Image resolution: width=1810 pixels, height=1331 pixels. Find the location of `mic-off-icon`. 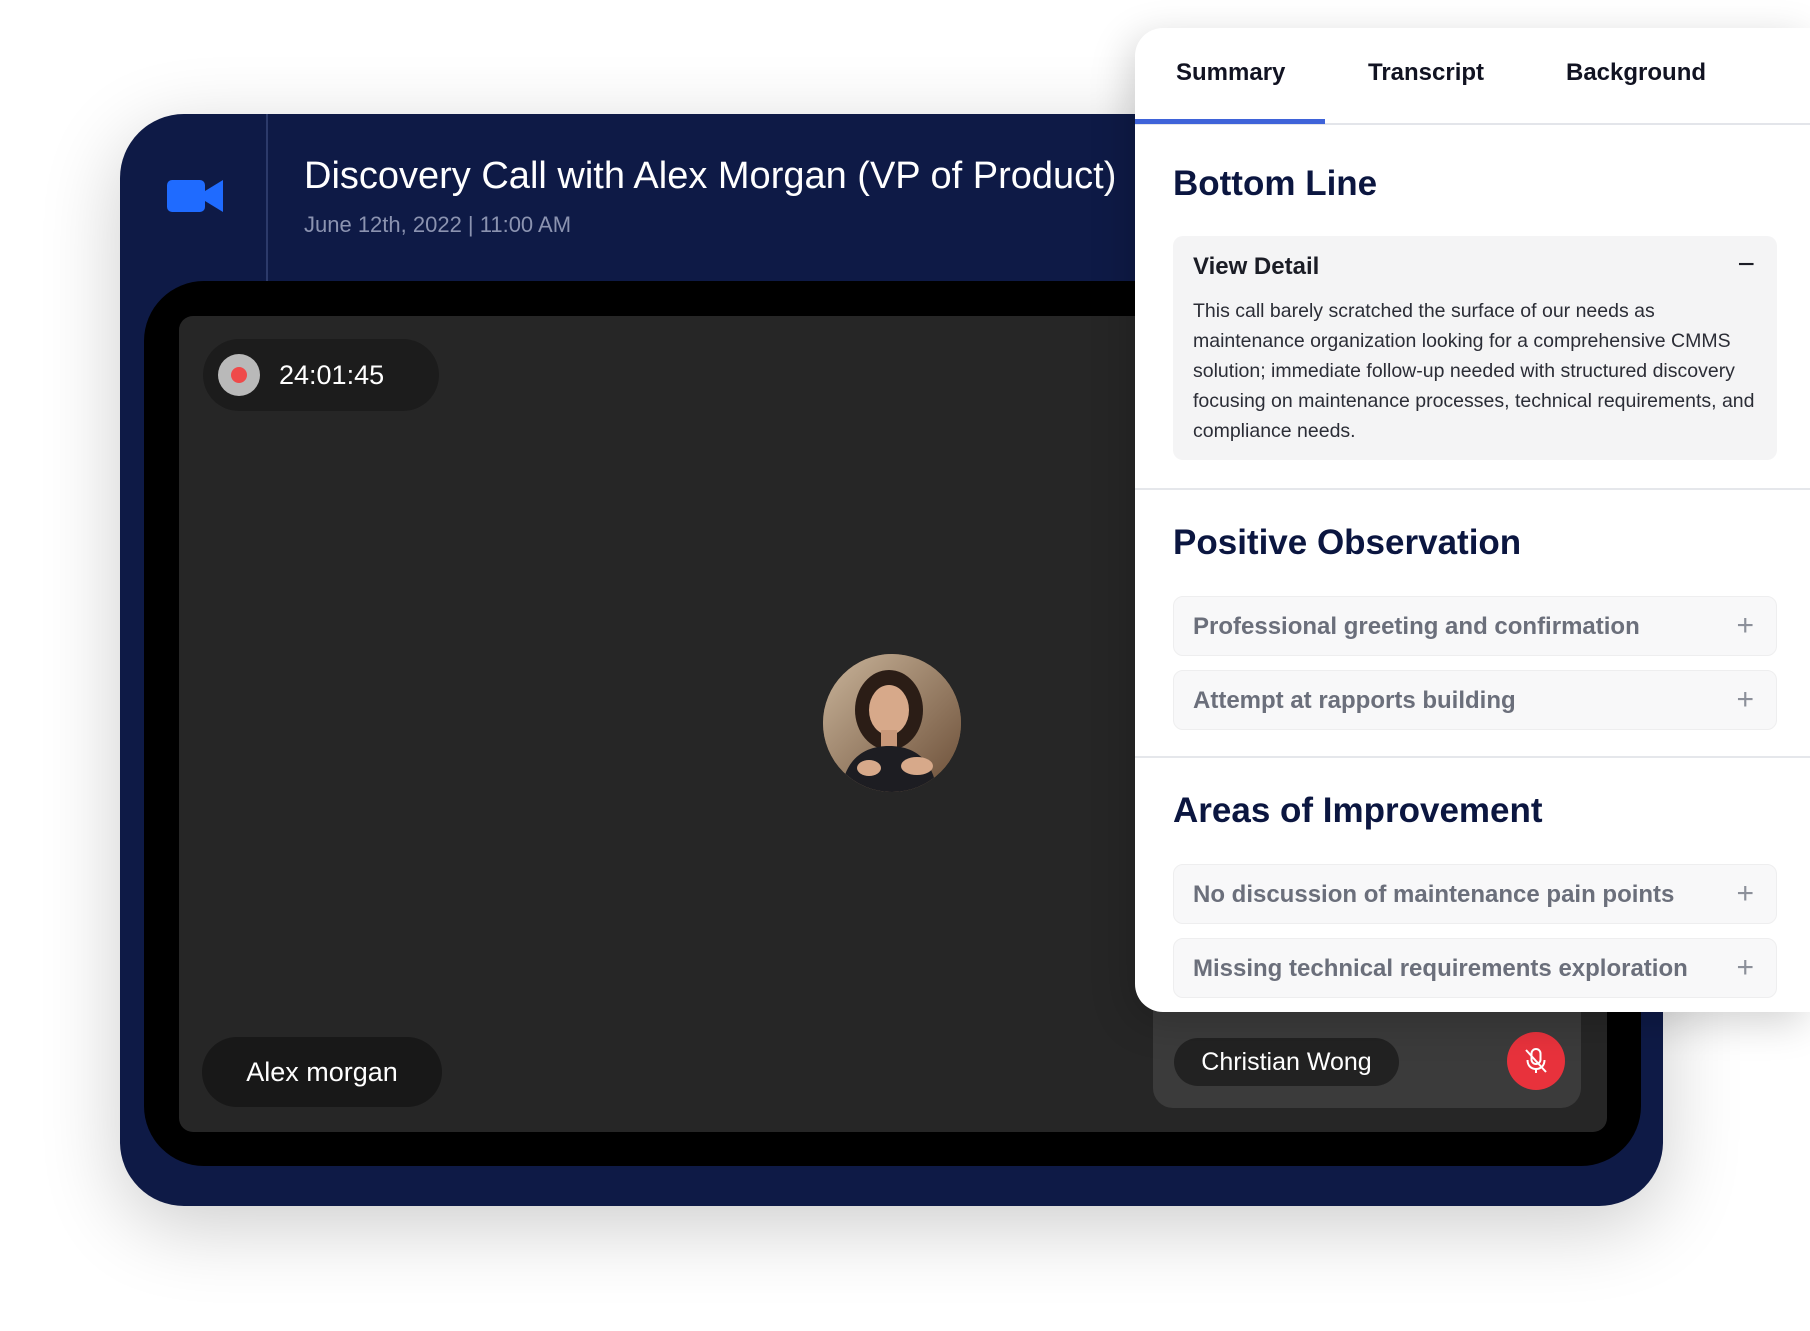

mic-off-icon is located at coordinates (1536, 1060).